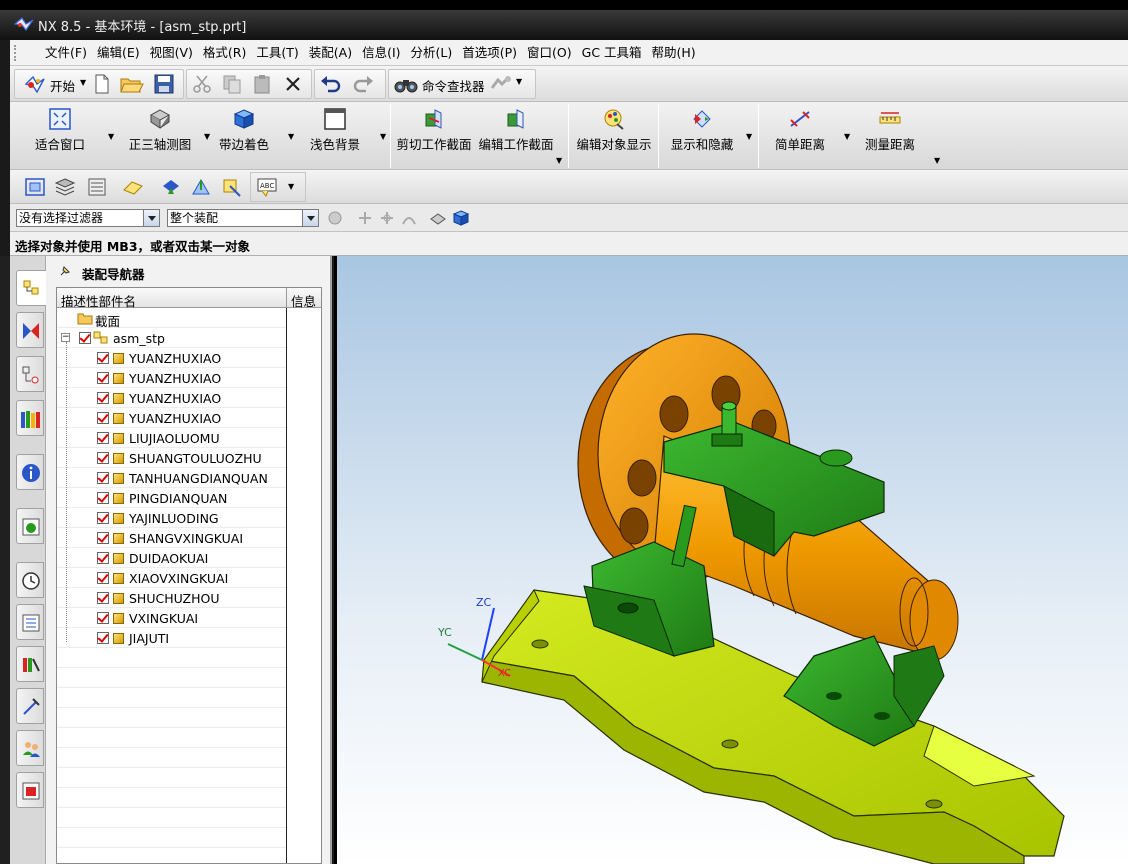 Image resolution: width=1128 pixels, height=864 pixels. I want to click on menu-item-6: 信息(I), so click(381, 53).